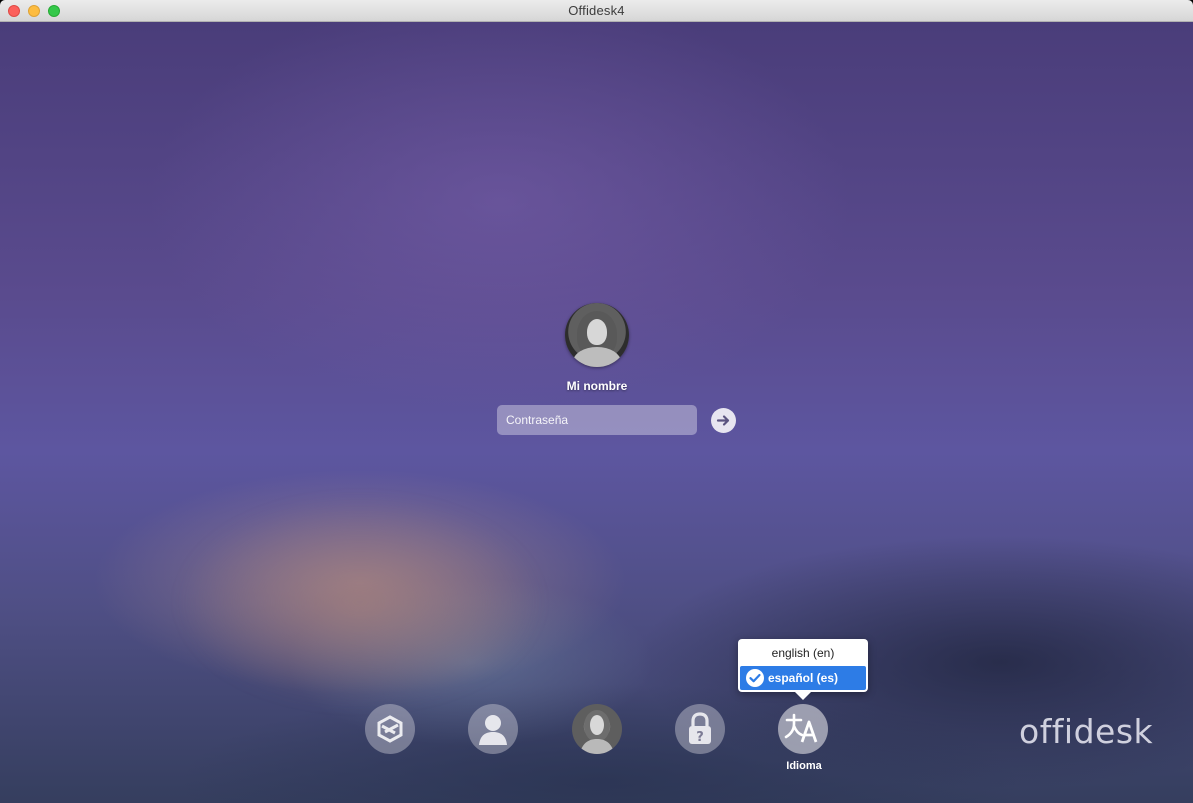  What do you see at coordinates (597, 420) in the screenshot?
I see `password-field` at bounding box center [597, 420].